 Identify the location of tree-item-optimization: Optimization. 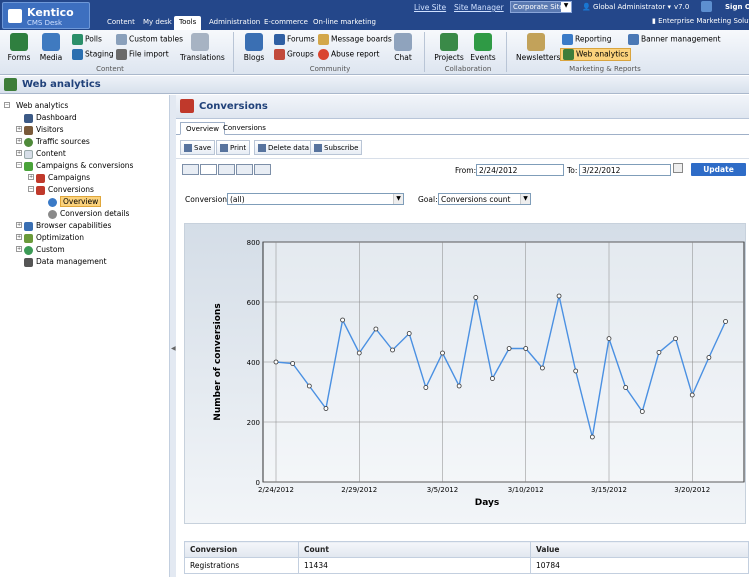
(54, 237).